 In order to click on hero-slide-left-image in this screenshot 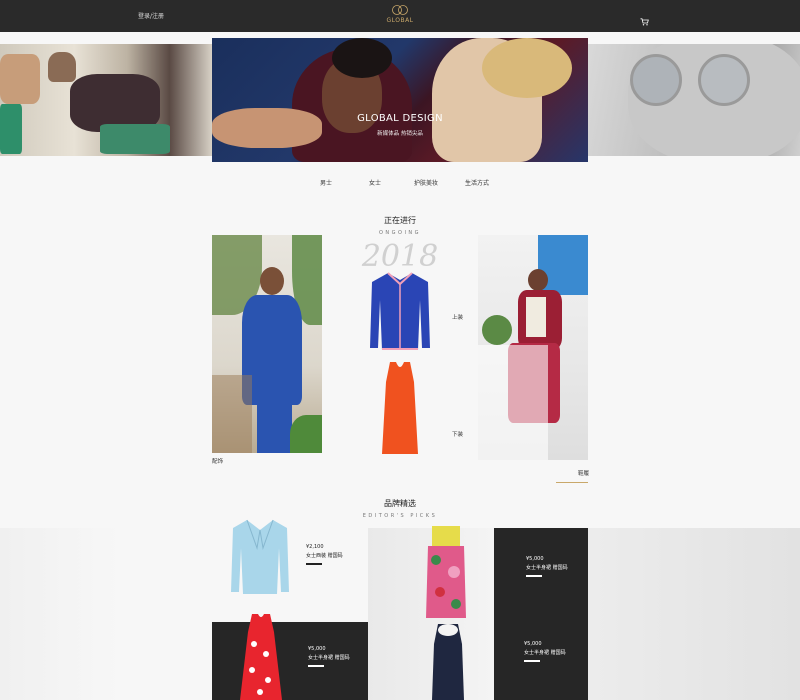, I will do `click(106, 100)`.